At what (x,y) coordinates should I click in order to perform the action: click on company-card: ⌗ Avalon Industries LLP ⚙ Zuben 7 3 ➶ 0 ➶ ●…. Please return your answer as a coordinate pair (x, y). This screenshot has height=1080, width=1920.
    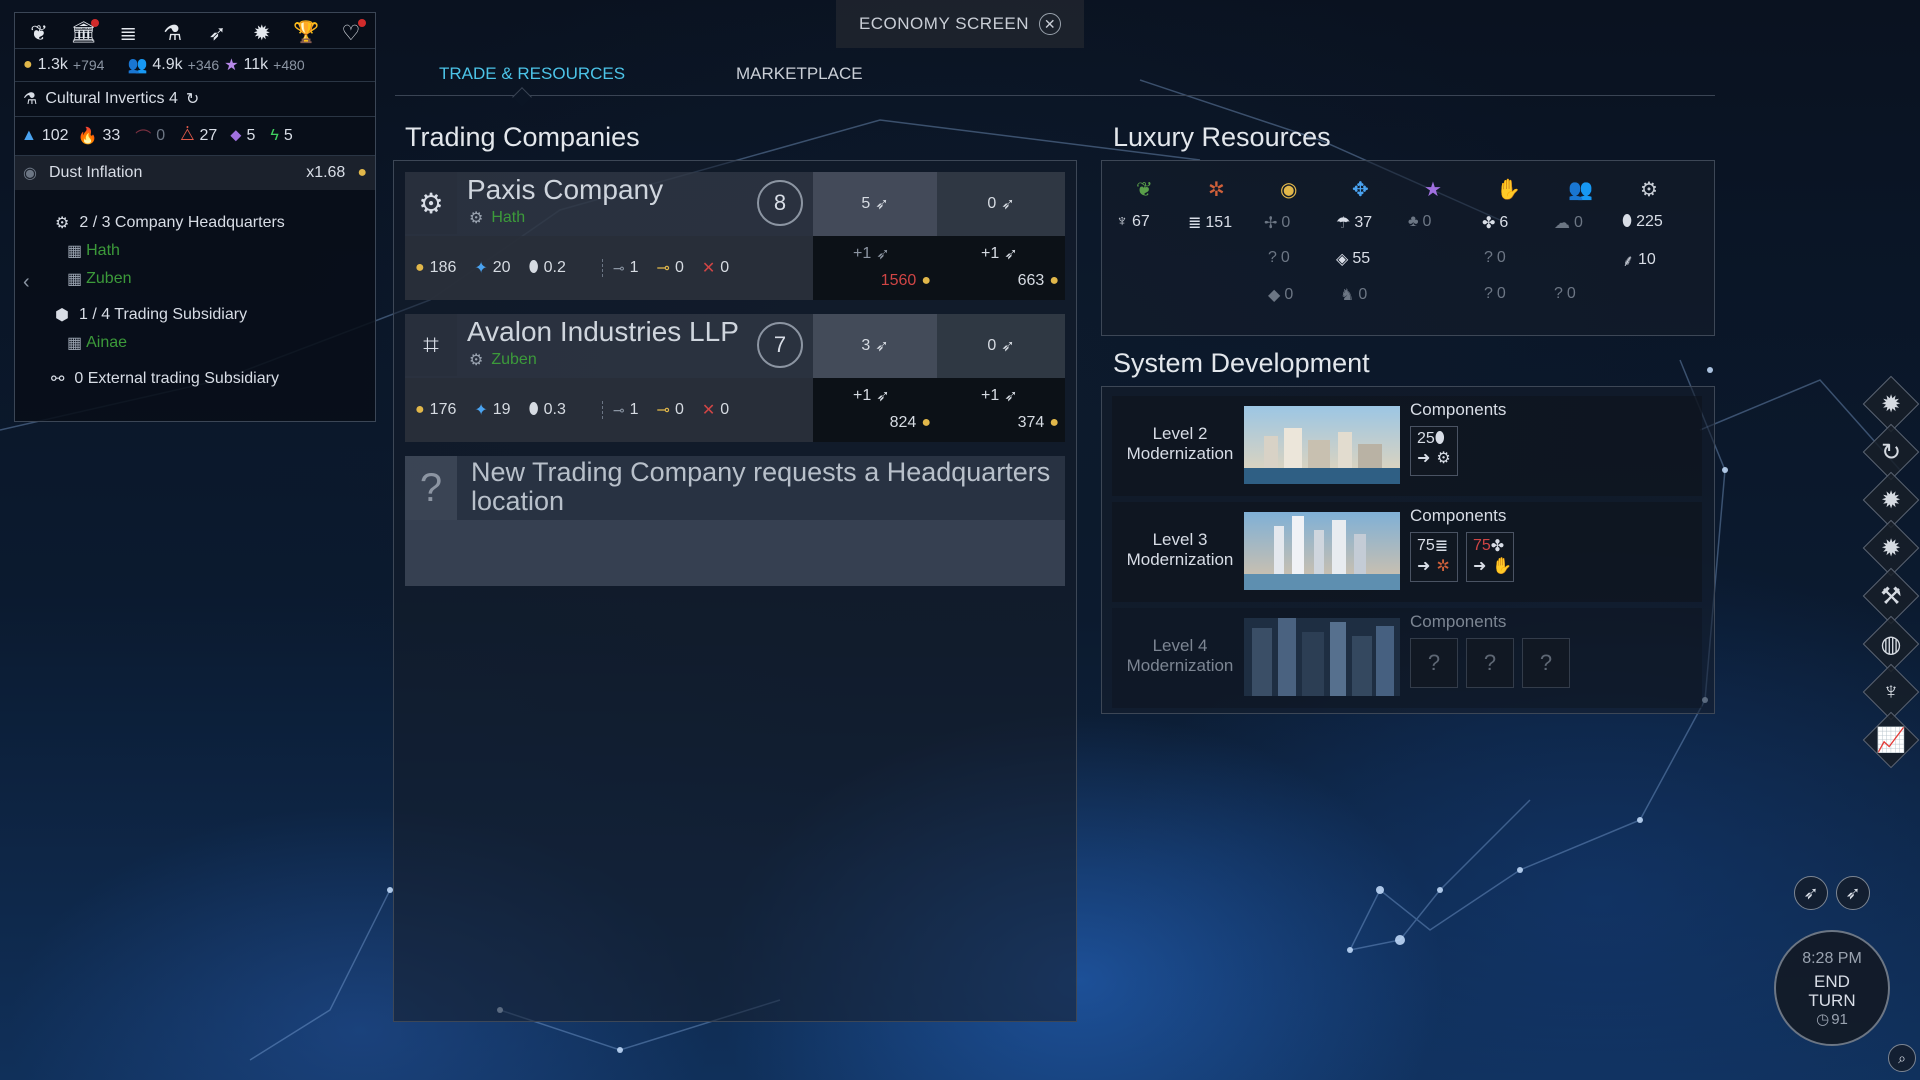
    Looking at the image, I should click on (735, 378).